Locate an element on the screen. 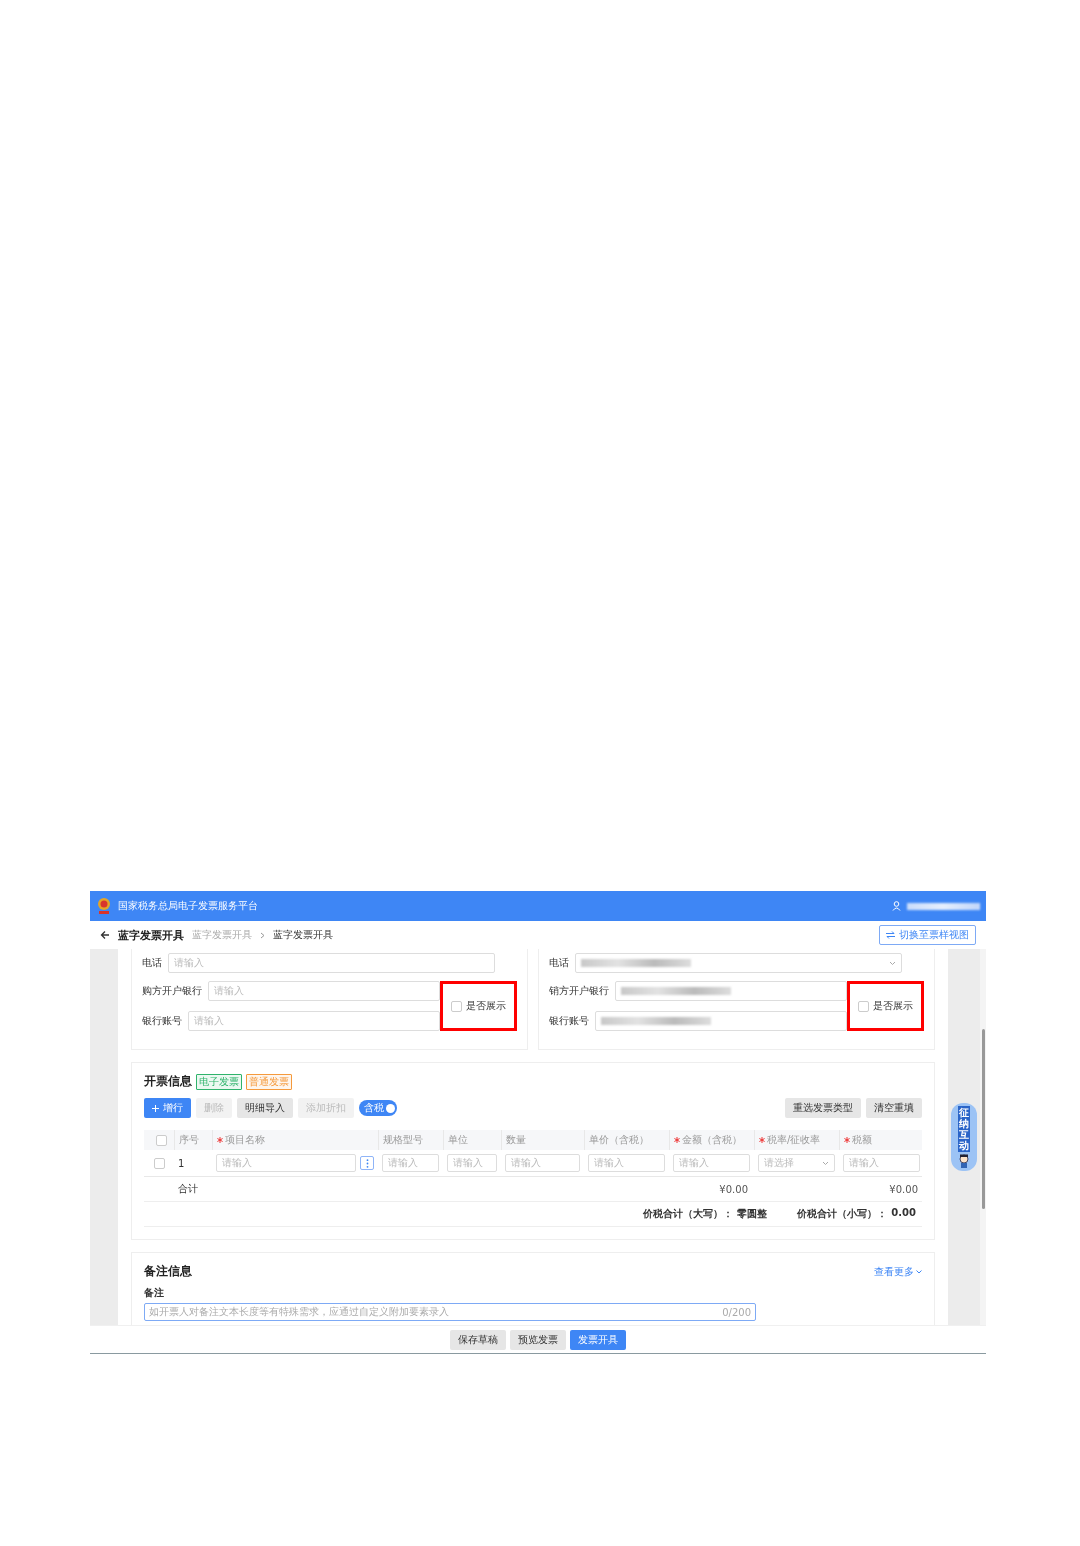  scrollbar is located at coordinates (983, 1137).